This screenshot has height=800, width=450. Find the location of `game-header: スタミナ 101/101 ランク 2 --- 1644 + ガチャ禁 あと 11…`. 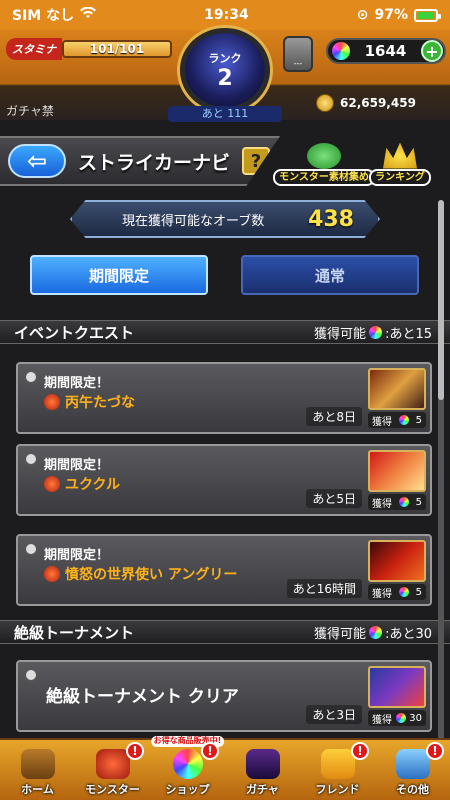

game-header: スタミナ 101/101 ランク 2 --- 1644 + ガチャ禁 あと 11… is located at coordinates (225, 75).